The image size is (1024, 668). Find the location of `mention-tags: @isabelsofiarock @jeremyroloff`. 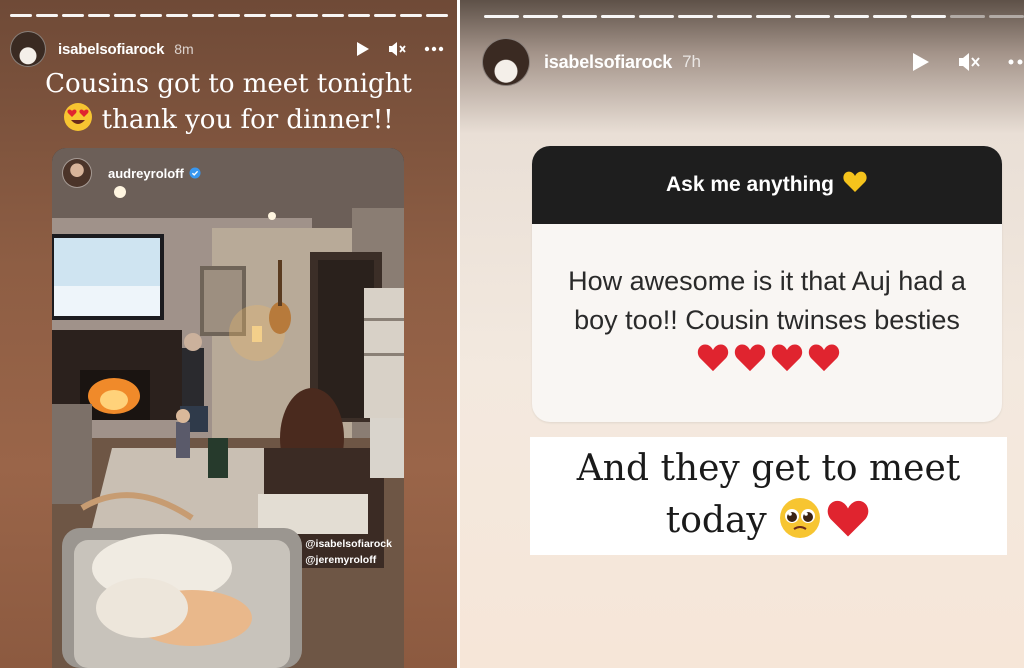

mention-tags: @isabelsofiarock @jeremyroloff is located at coordinates (348, 552).